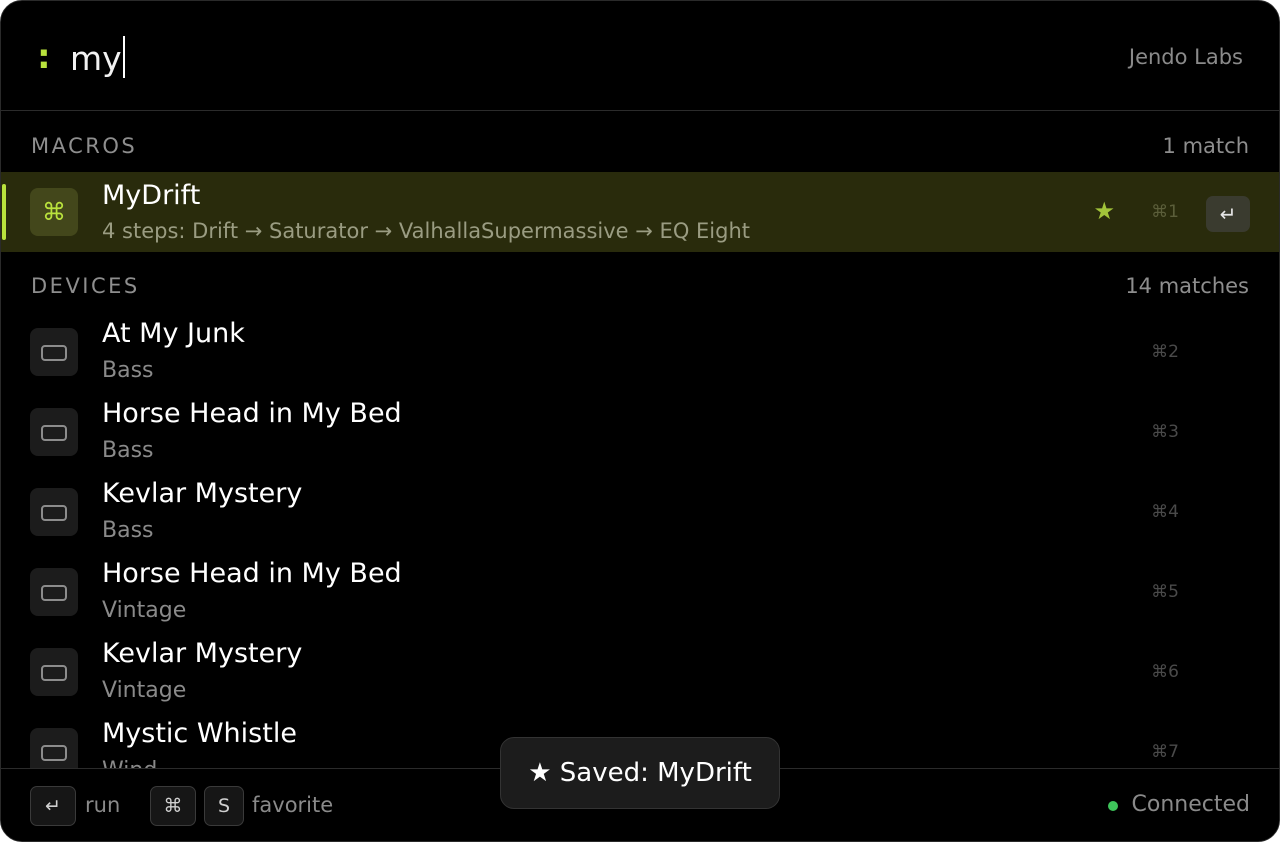 Image resolution: width=1280 pixels, height=842 pixels. What do you see at coordinates (1205, 146) in the screenshot?
I see `macros-match-count: 1 match` at bounding box center [1205, 146].